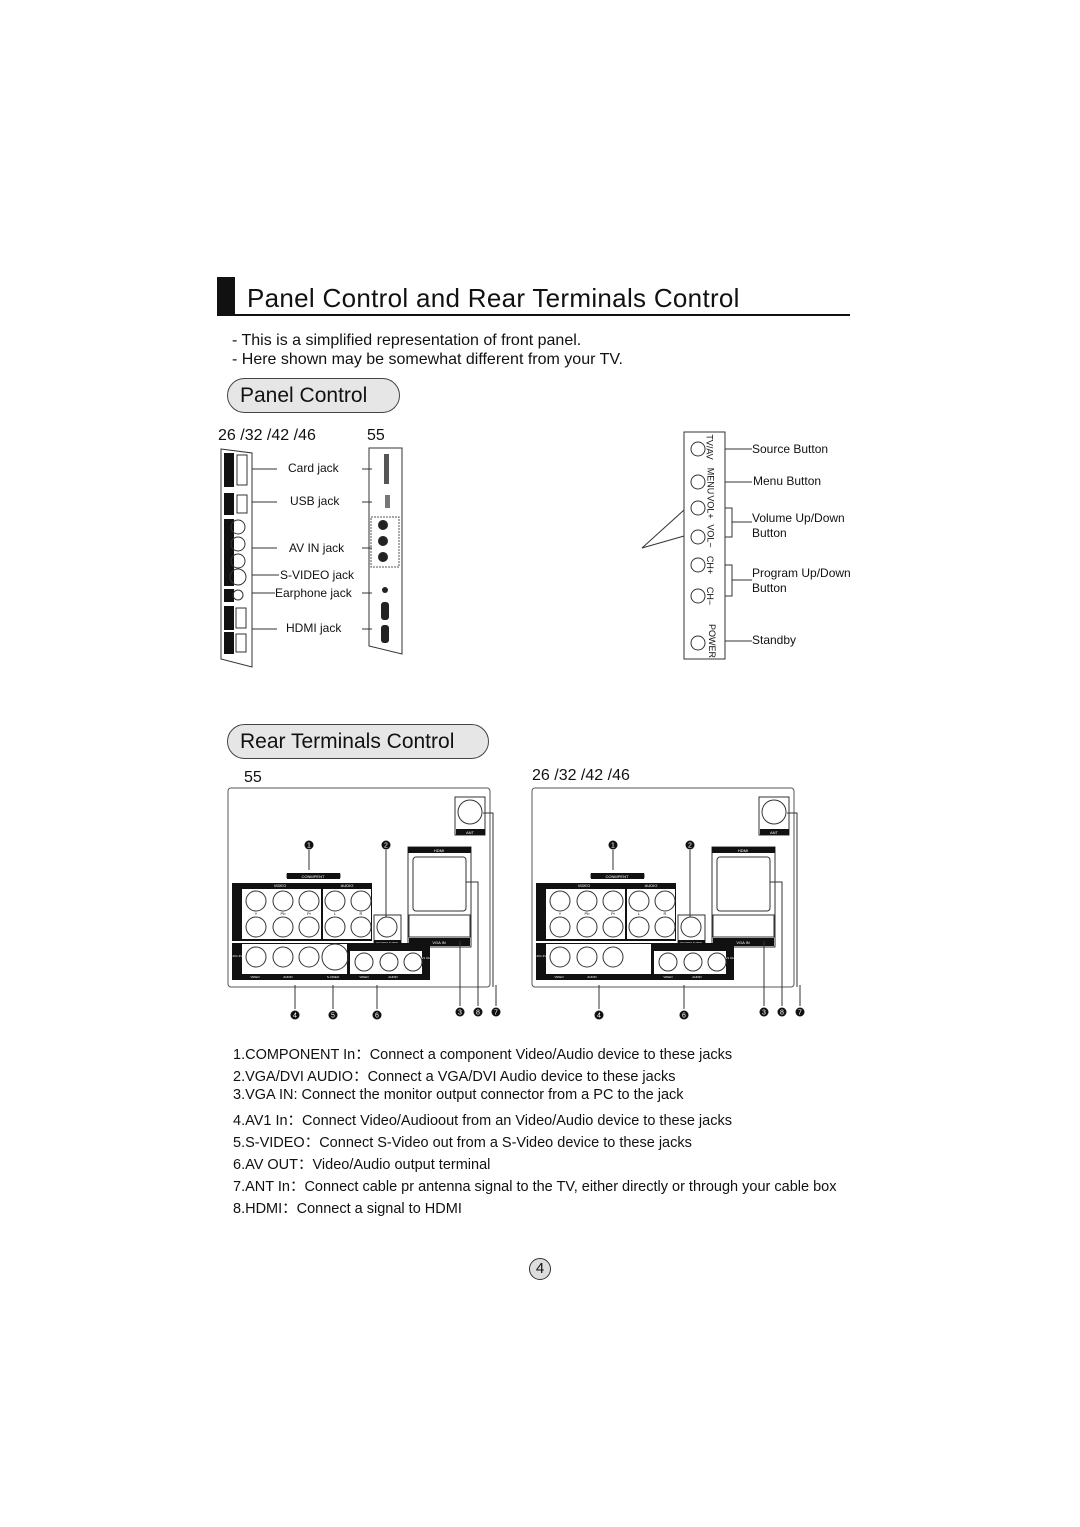 This screenshot has height=1527, width=1080. I want to click on panel-control-heading: Panel Control, so click(313, 395).